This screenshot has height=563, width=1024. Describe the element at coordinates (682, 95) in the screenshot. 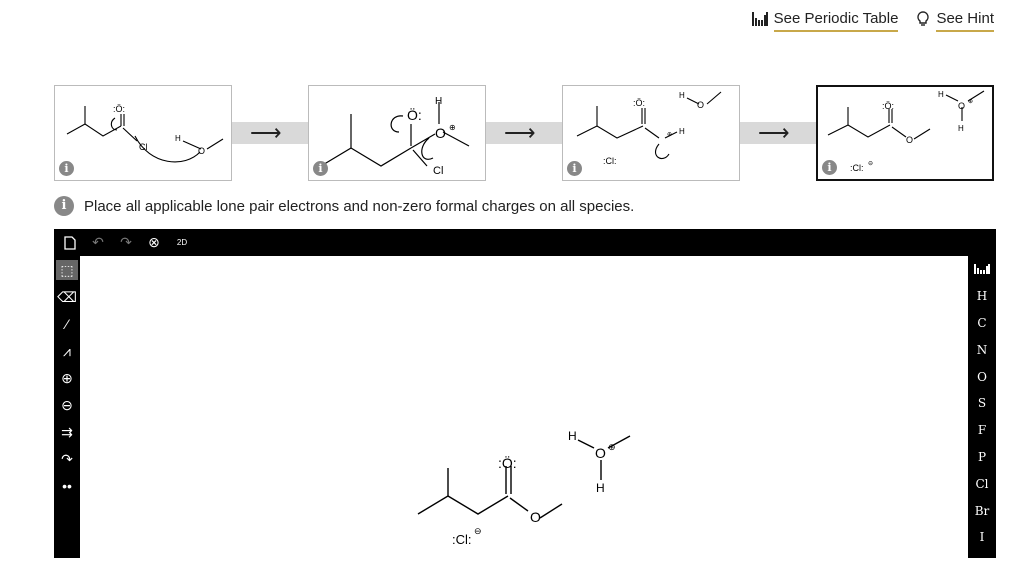

I see `step-3-h: H` at that location.